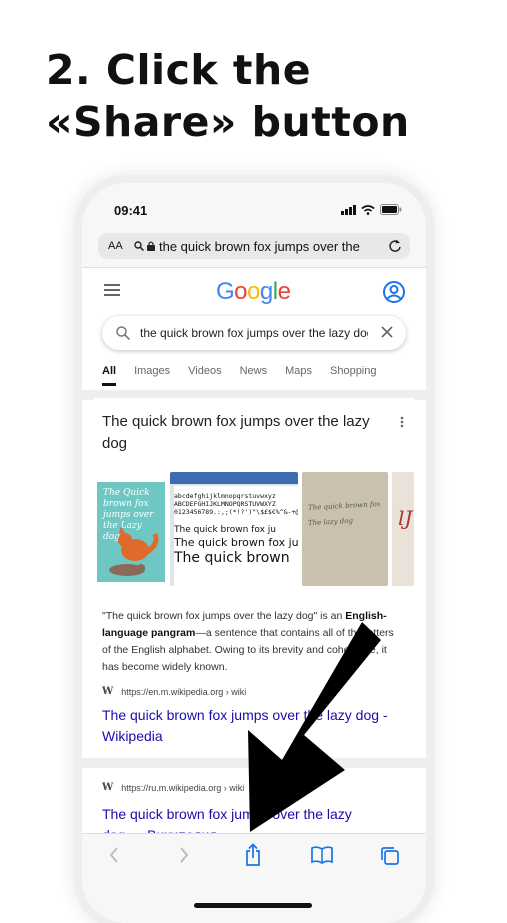 The width and height of the screenshot is (507, 923). Describe the element at coordinates (368, 209) in the screenshot. I see `wifi-icon` at that location.